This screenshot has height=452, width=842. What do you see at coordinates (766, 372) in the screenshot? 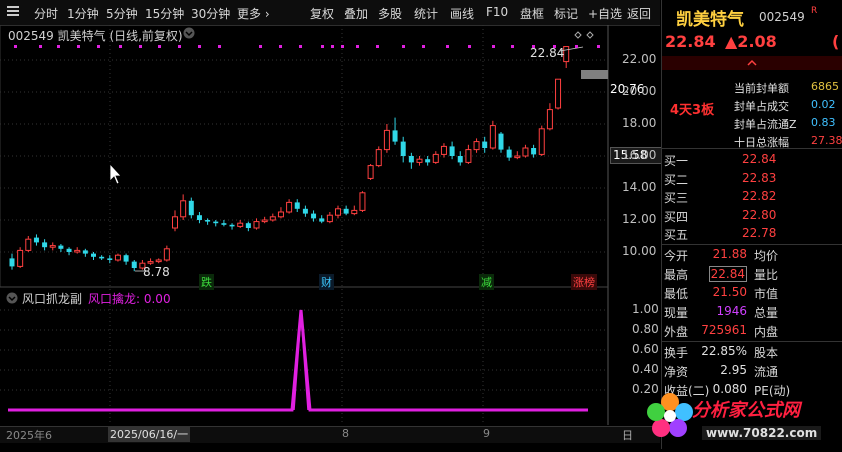
I see `stat-label-2: 流通` at bounding box center [766, 372].